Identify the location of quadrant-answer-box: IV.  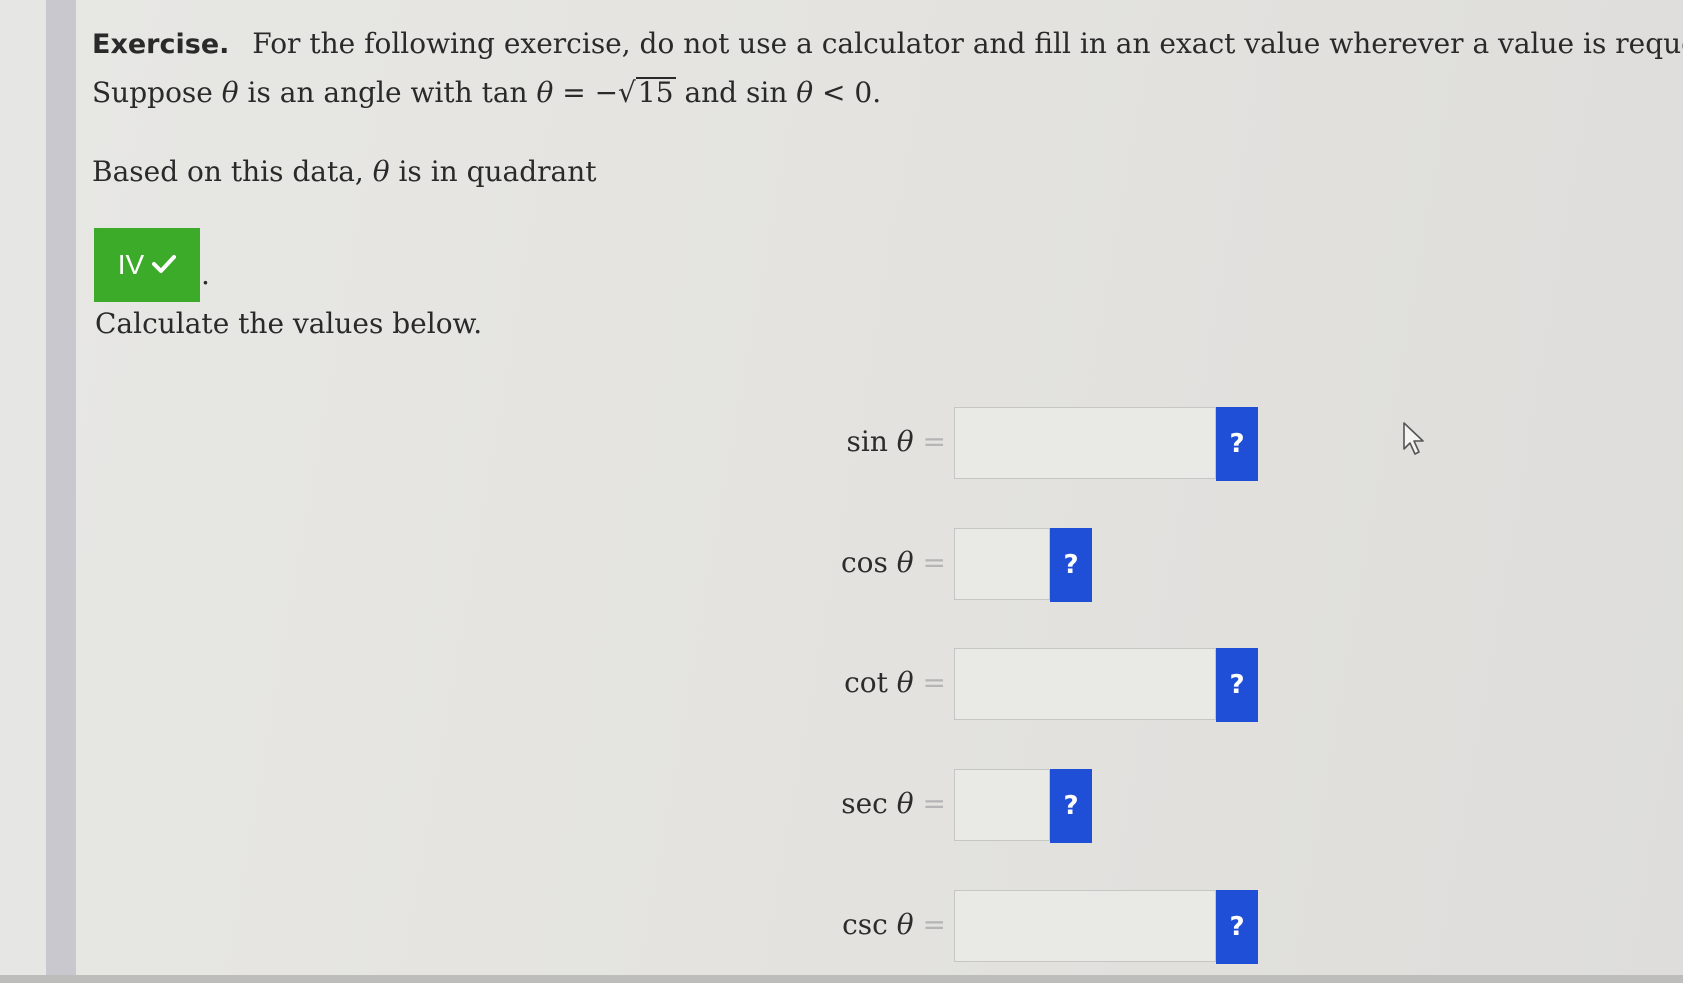
(147, 265).